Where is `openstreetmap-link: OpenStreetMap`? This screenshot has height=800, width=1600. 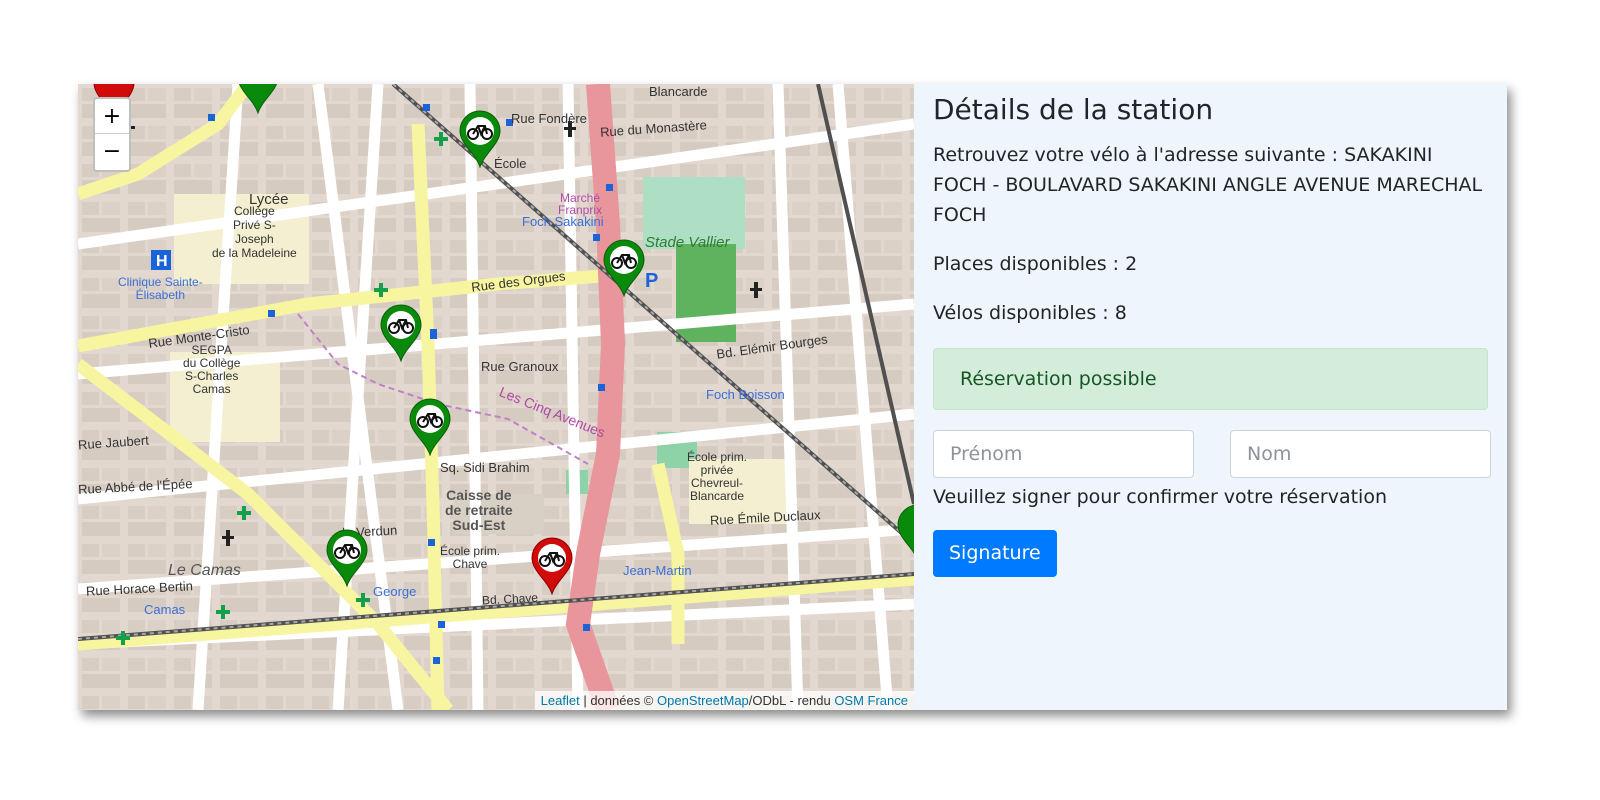 openstreetmap-link: OpenStreetMap is located at coordinates (703, 700).